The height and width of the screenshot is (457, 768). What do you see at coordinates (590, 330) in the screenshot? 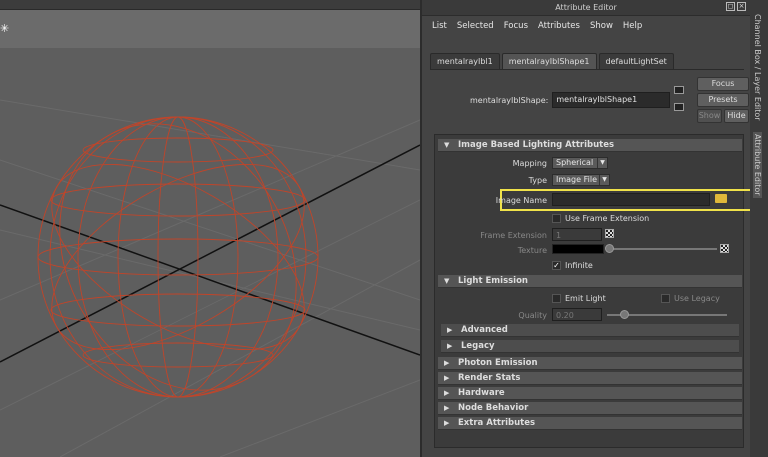
I see `subsection-advanced: ▶ Advanced` at bounding box center [590, 330].